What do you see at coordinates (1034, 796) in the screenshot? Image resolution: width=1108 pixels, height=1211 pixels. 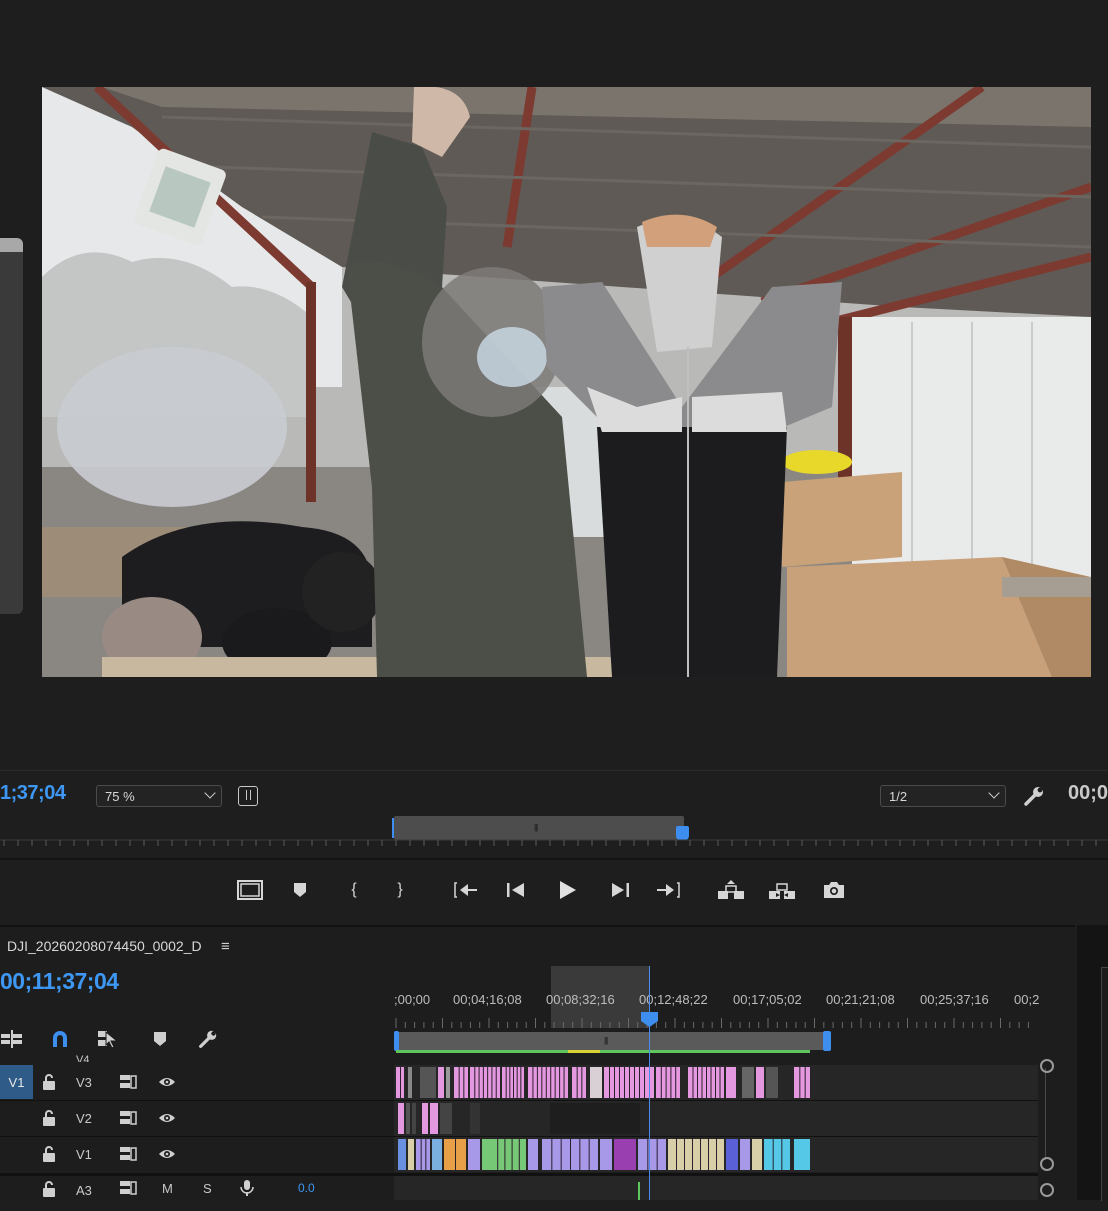 I see `wrench-settings-icon` at bounding box center [1034, 796].